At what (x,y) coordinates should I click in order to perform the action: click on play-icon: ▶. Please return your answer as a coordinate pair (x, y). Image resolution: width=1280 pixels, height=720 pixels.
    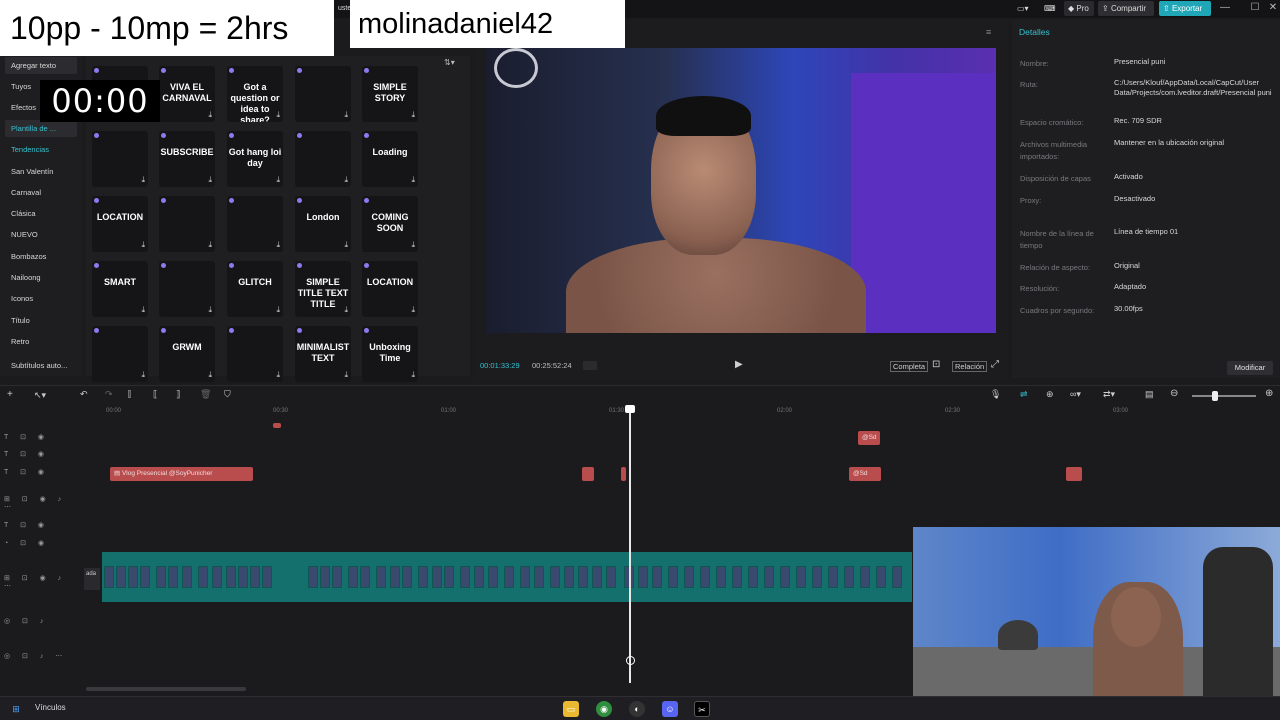
    Looking at the image, I should click on (739, 364).